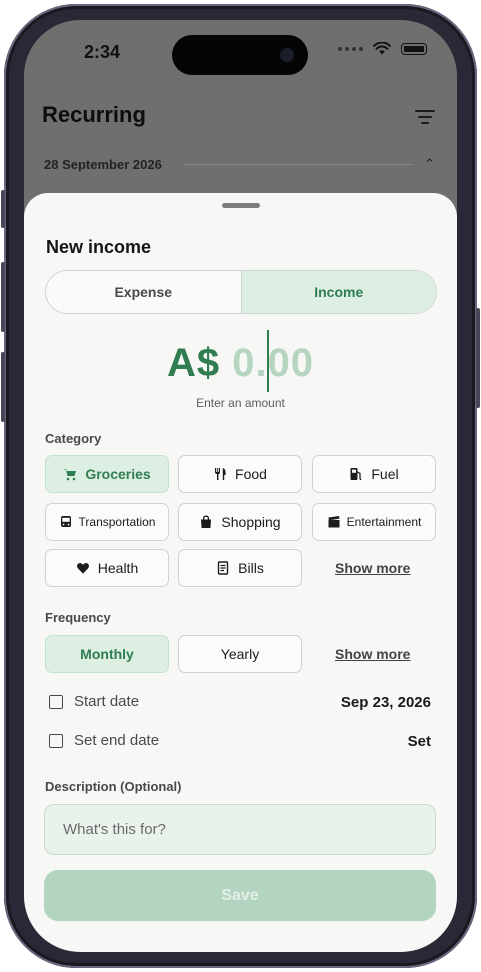  Describe the element at coordinates (334, 522) in the screenshot. I see `clapperboard-icon` at that location.